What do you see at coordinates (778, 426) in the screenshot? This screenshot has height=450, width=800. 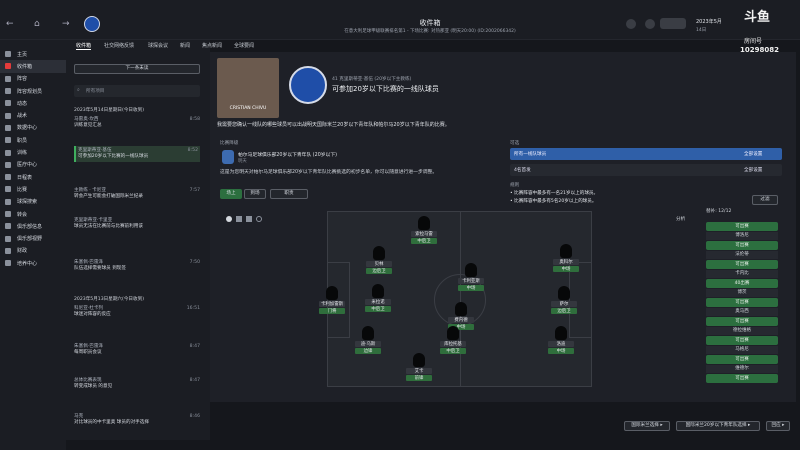 I see `reply-button: 回应 ▸` at bounding box center [778, 426].